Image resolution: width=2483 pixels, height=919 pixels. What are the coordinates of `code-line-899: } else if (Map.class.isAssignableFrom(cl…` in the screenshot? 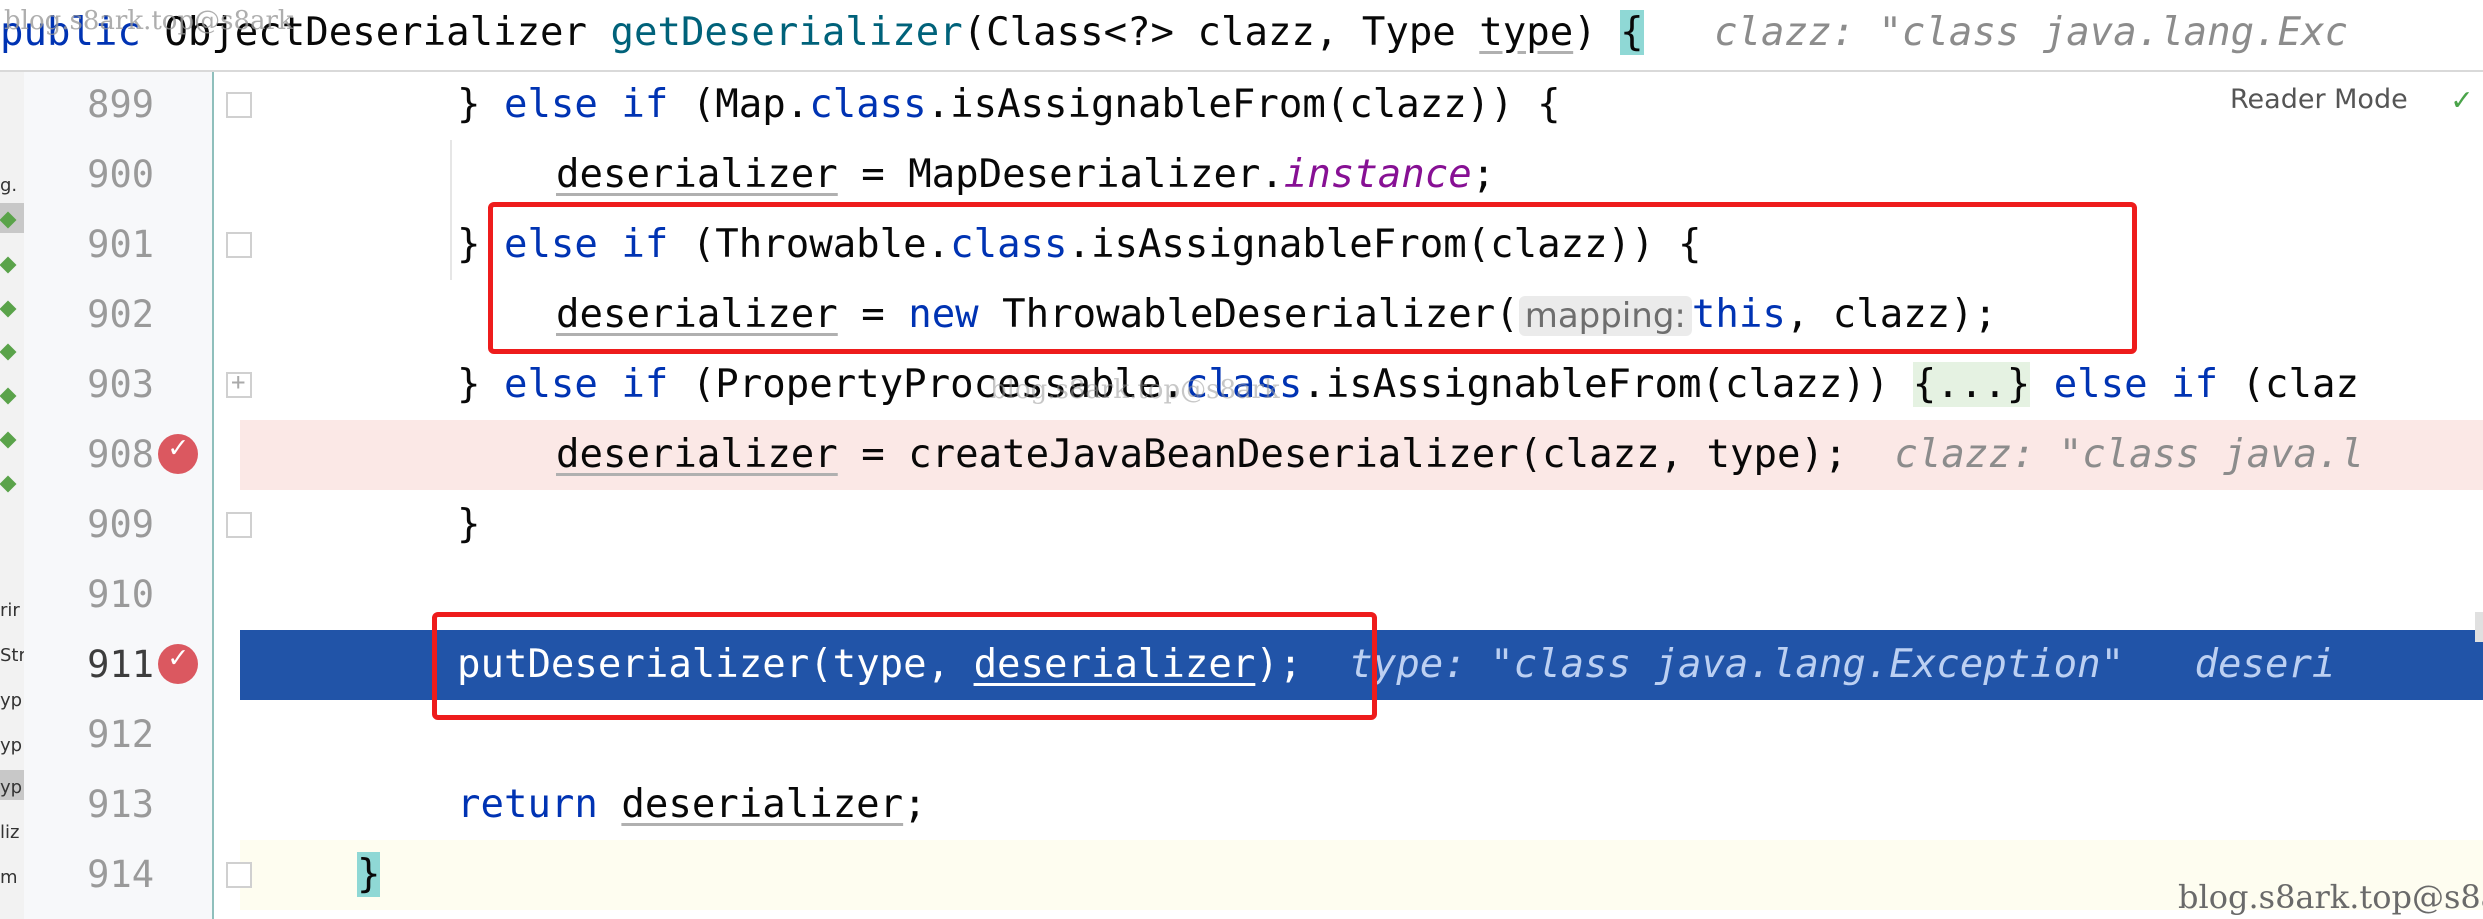 It's located at (1361, 105).